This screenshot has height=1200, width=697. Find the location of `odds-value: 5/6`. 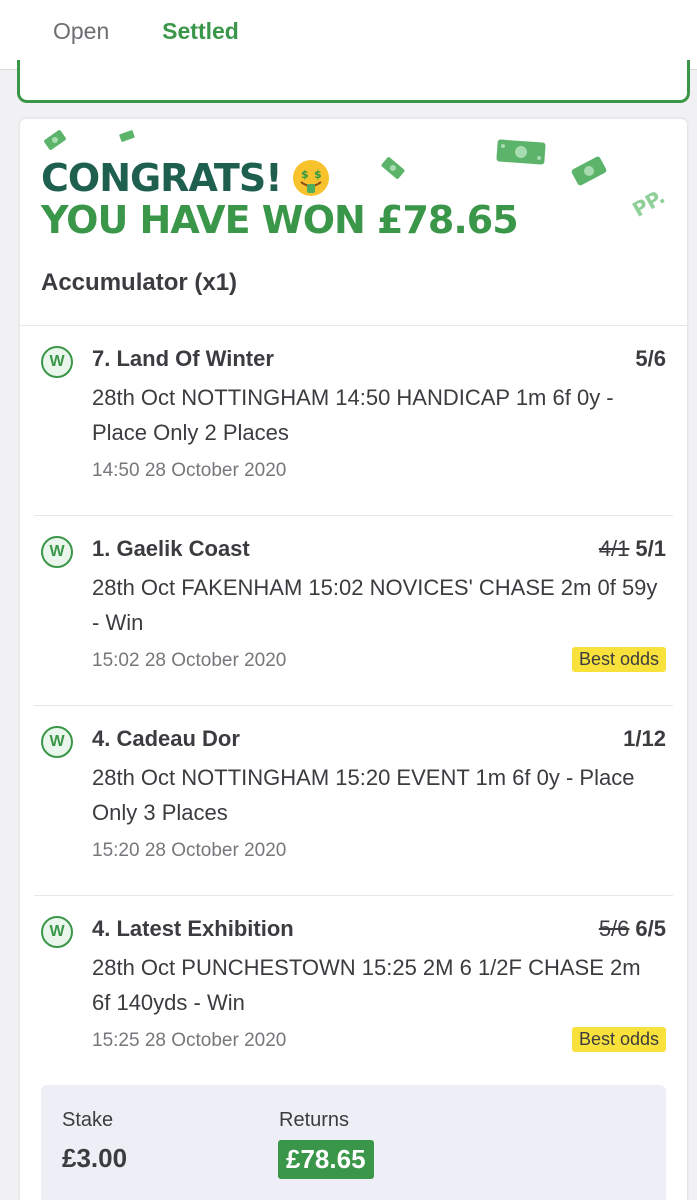

odds-value: 5/6 is located at coordinates (650, 358).